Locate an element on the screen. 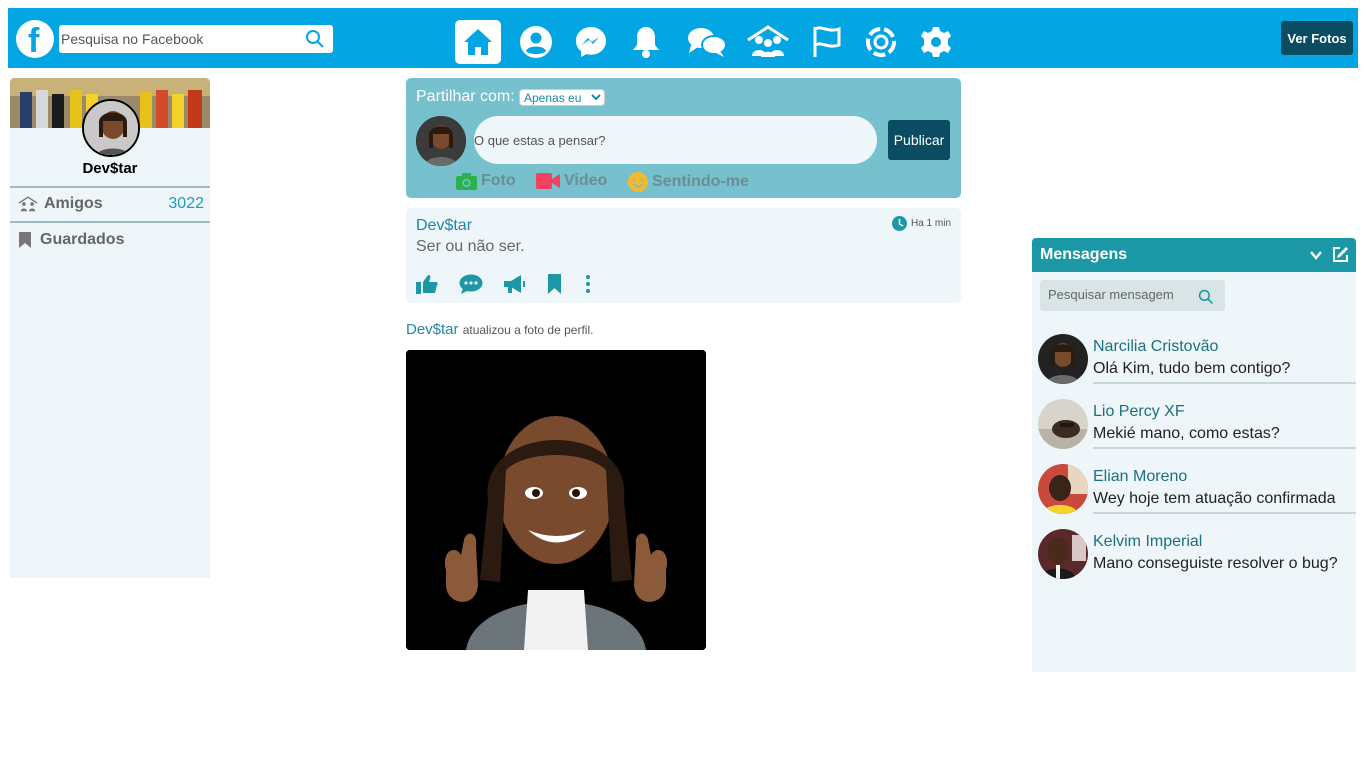  message-search-input is located at coordinates (1120, 294).